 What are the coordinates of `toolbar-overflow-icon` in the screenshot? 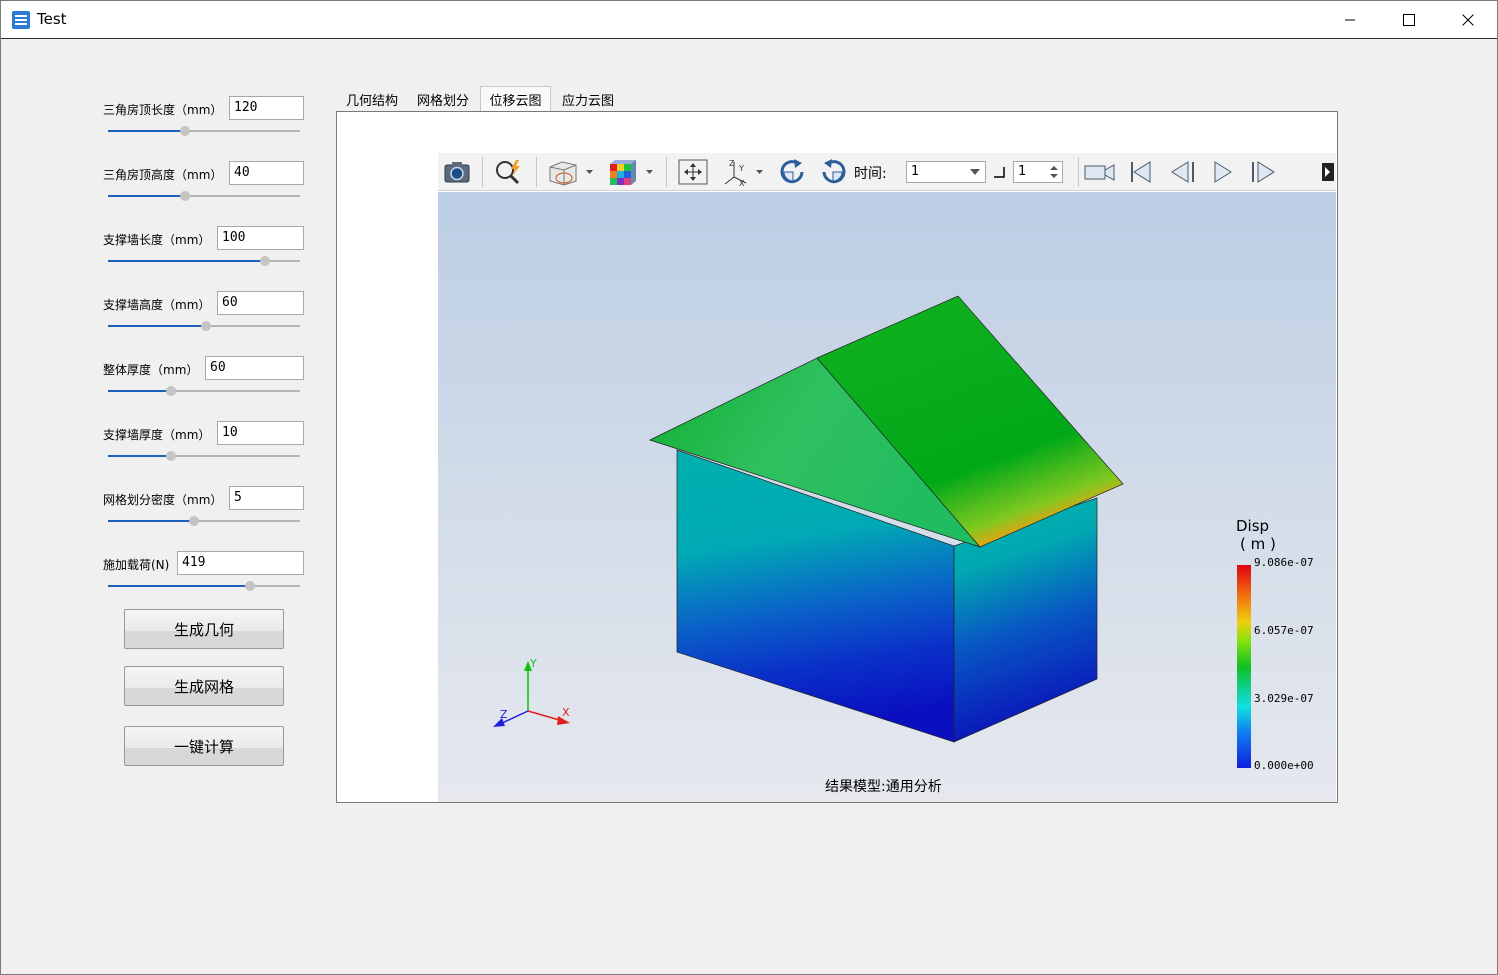 It's located at (1328, 172).